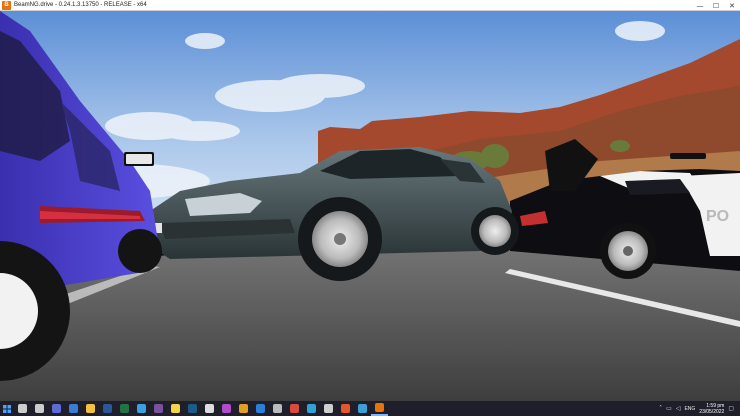 This screenshot has height=416, width=740. I want to click on search-icon, so click(22, 408).